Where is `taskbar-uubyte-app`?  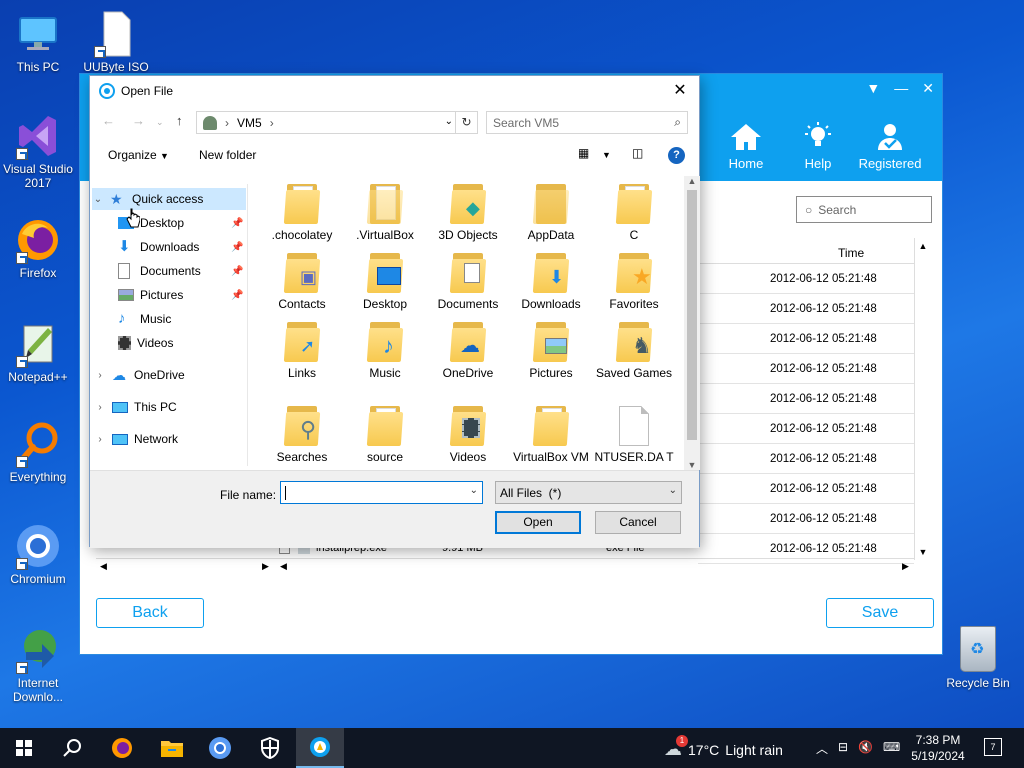 taskbar-uubyte-app is located at coordinates (320, 748).